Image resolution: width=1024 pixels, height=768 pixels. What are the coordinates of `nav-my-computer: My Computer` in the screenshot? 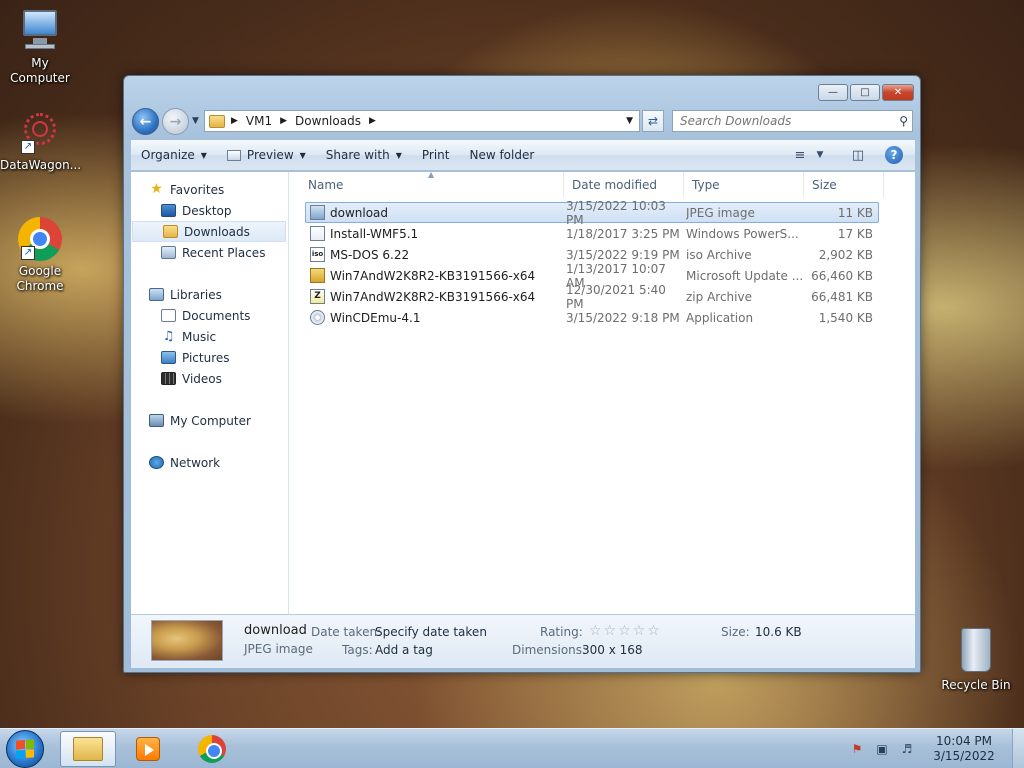 It's located at (209, 420).